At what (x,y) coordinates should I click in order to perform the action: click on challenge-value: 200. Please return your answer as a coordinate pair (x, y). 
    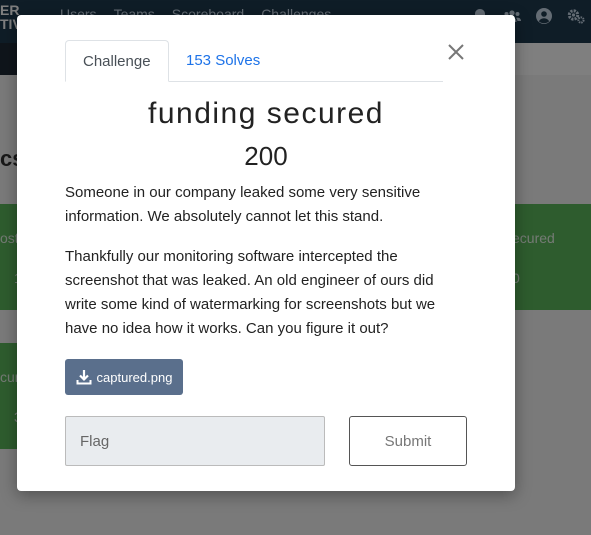
    Looking at the image, I should click on (266, 156).